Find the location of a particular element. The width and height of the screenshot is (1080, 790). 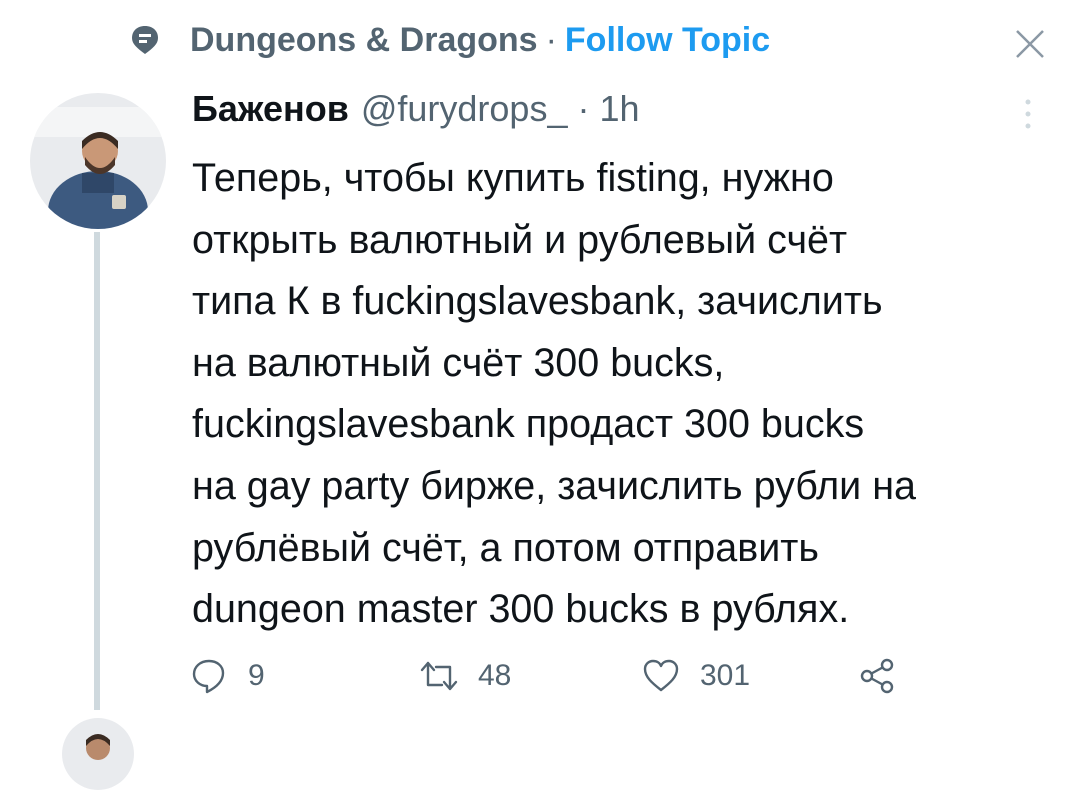

tweet-text-line: на валютный счёт 300 bucks, is located at coordinates (458, 362).